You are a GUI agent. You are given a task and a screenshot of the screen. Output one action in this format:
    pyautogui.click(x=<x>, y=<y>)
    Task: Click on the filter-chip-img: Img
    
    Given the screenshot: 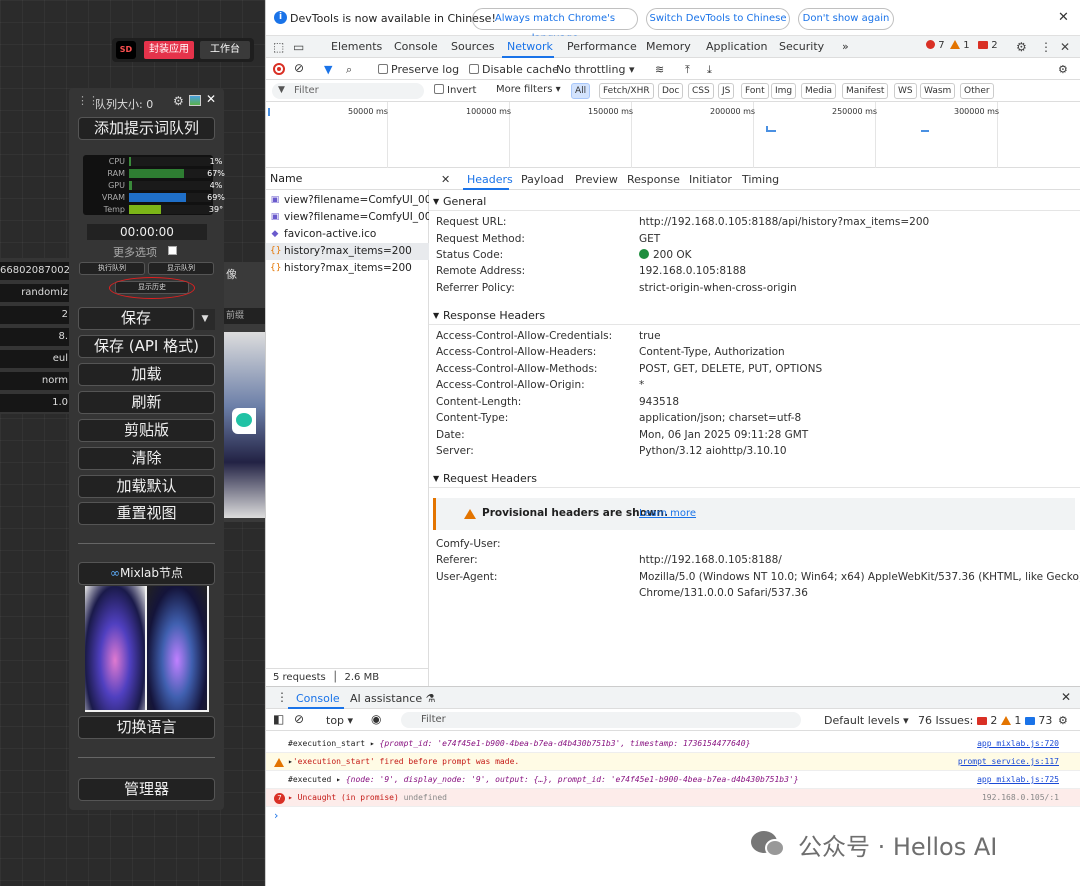 What is the action you would take?
    pyautogui.click(x=784, y=91)
    